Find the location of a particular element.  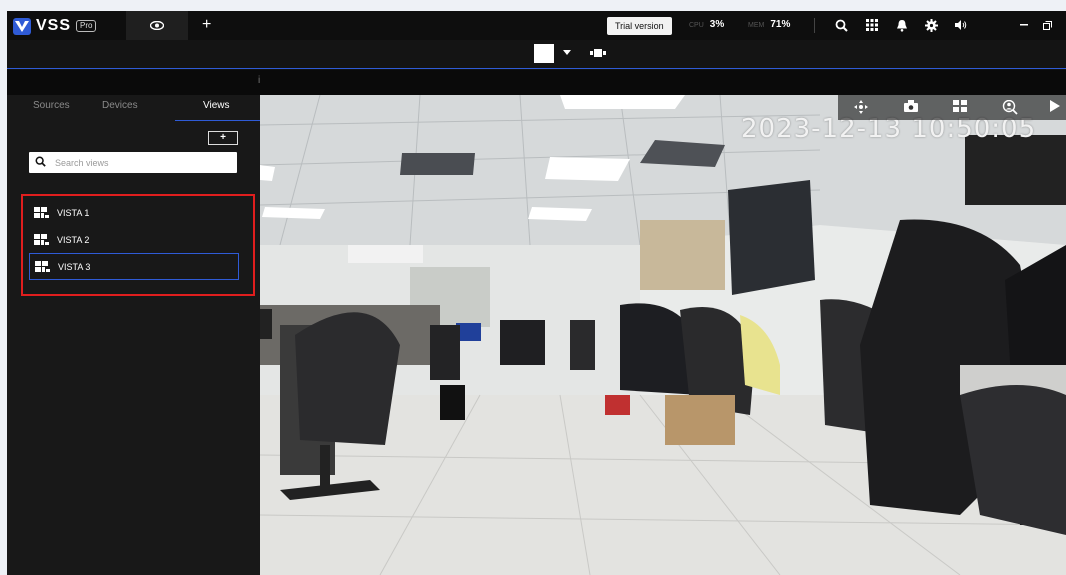

mem-value: 71% is located at coordinates (780, 24).